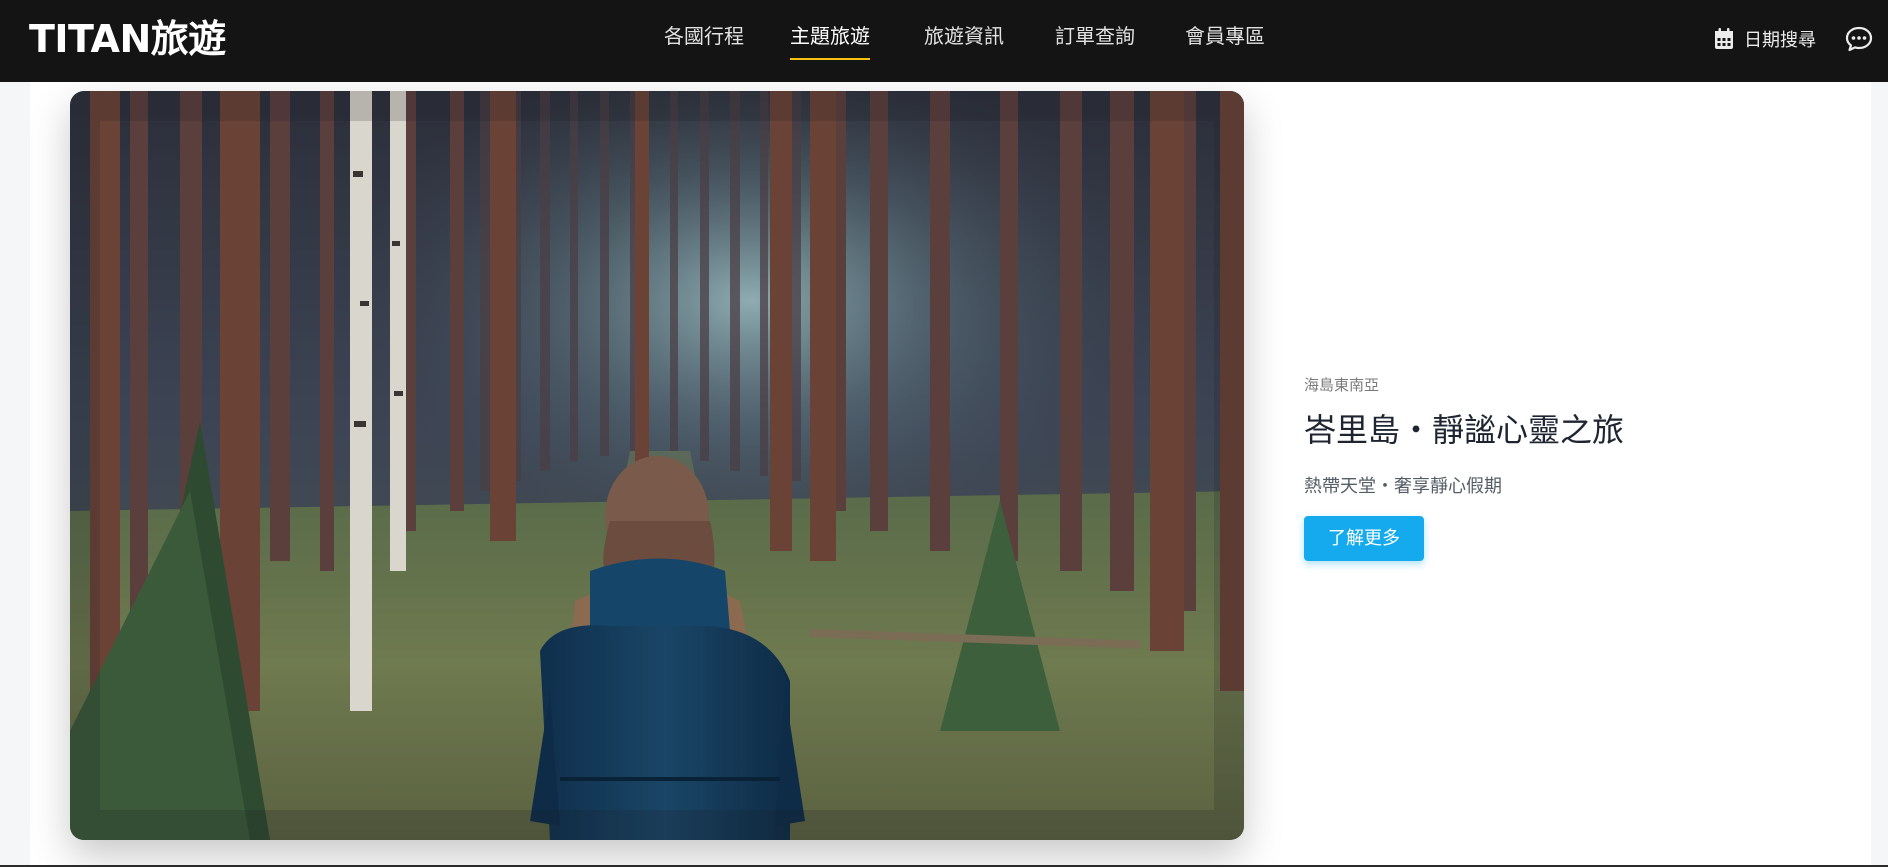  I want to click on chat-button, so click(1859, 39).